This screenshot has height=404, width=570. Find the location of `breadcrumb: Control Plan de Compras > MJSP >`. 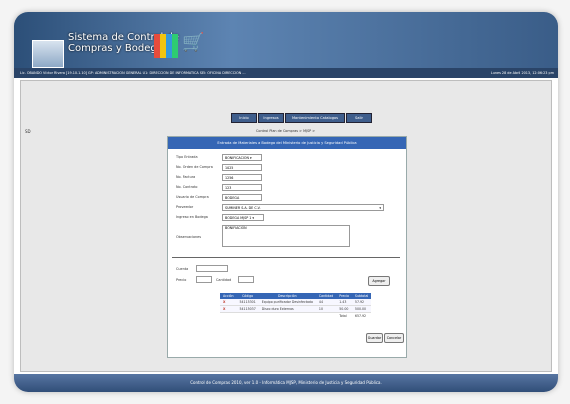

breadcrumb: Control Plan de Compras > MJSP > is located at coordinates (286, 131).